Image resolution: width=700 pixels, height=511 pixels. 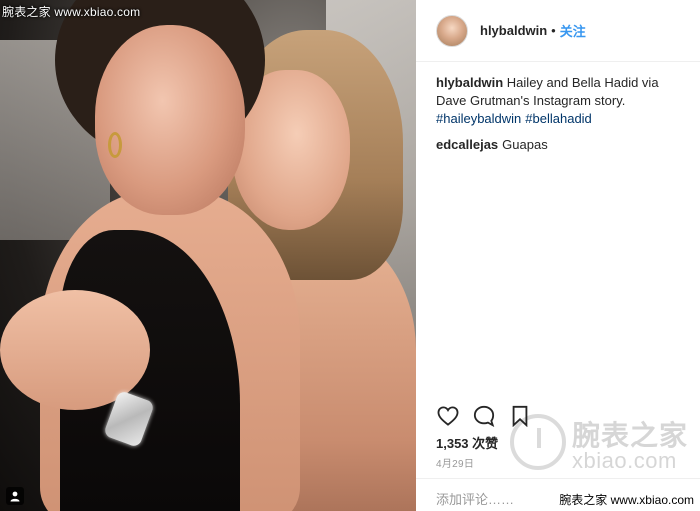 I want to click on heart-icon, so click(x=448, y=416).